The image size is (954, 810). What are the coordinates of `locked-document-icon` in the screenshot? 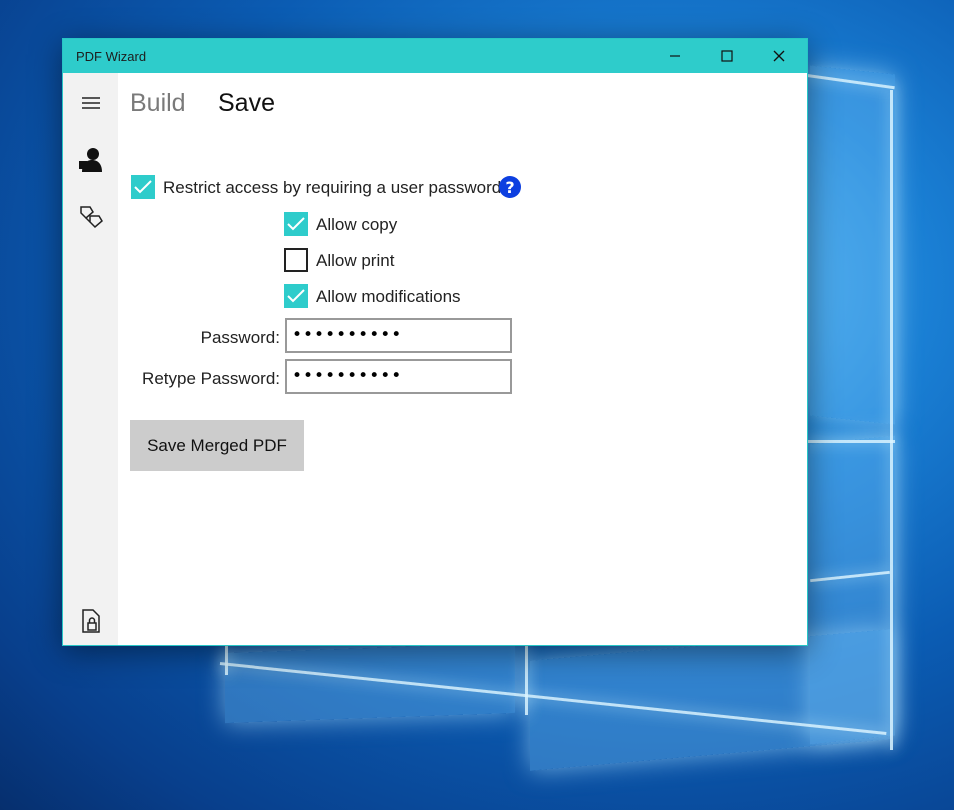 It's located at (90, 621).